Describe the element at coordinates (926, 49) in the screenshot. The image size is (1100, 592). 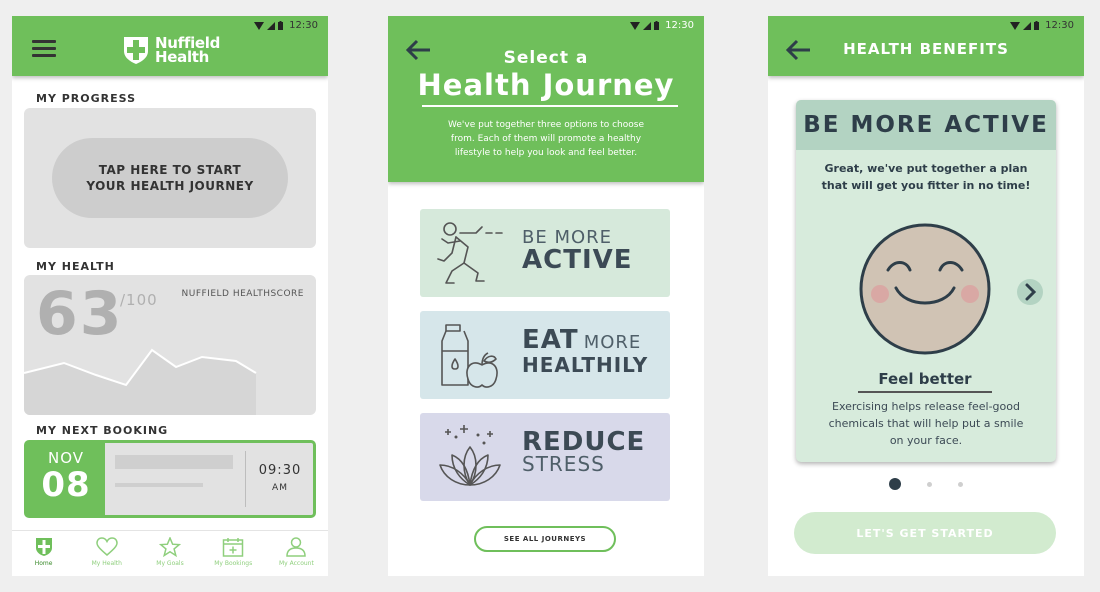
I see `benefits-title: HEALTH BENEFITS` at that location.